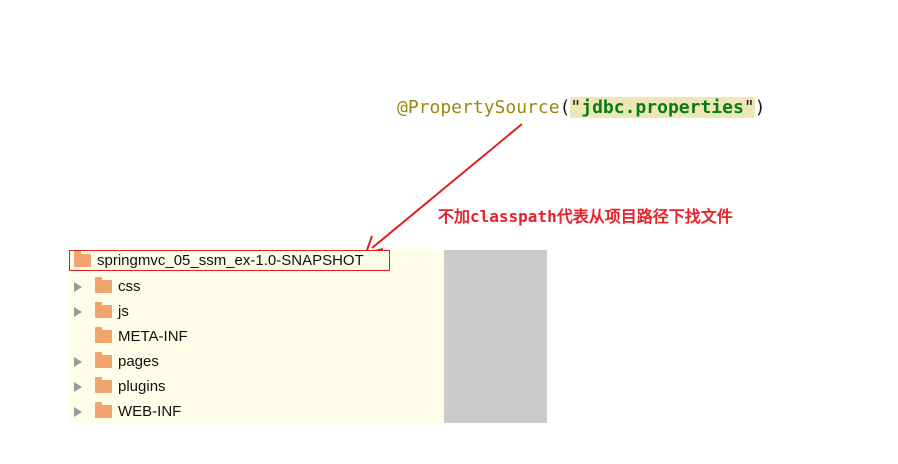 This screenshot has height=464, width=898. What do you see at coordinates (256, 286) in the screenshot?
I see `tree-item-css: css` at bounding box center [256, 286].